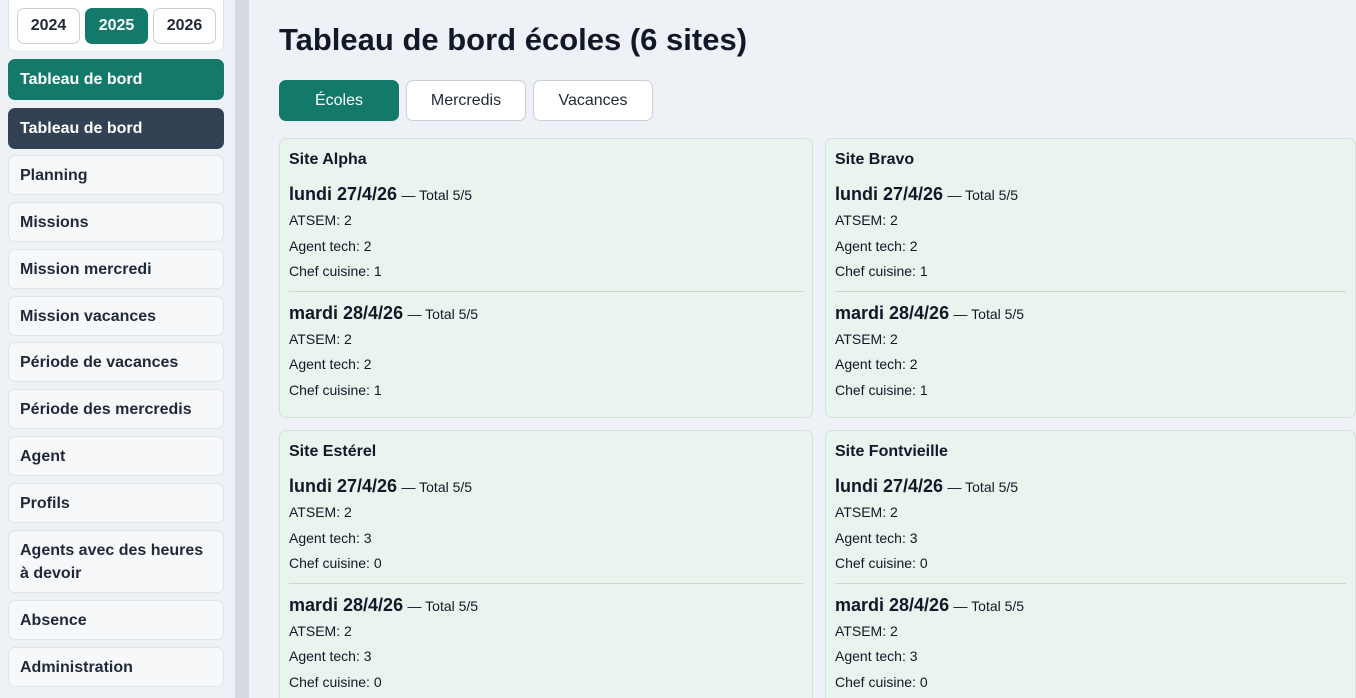 The image size is (1356, 698). I want to click on tab-ecoles: Écoles, so click(339, 100).